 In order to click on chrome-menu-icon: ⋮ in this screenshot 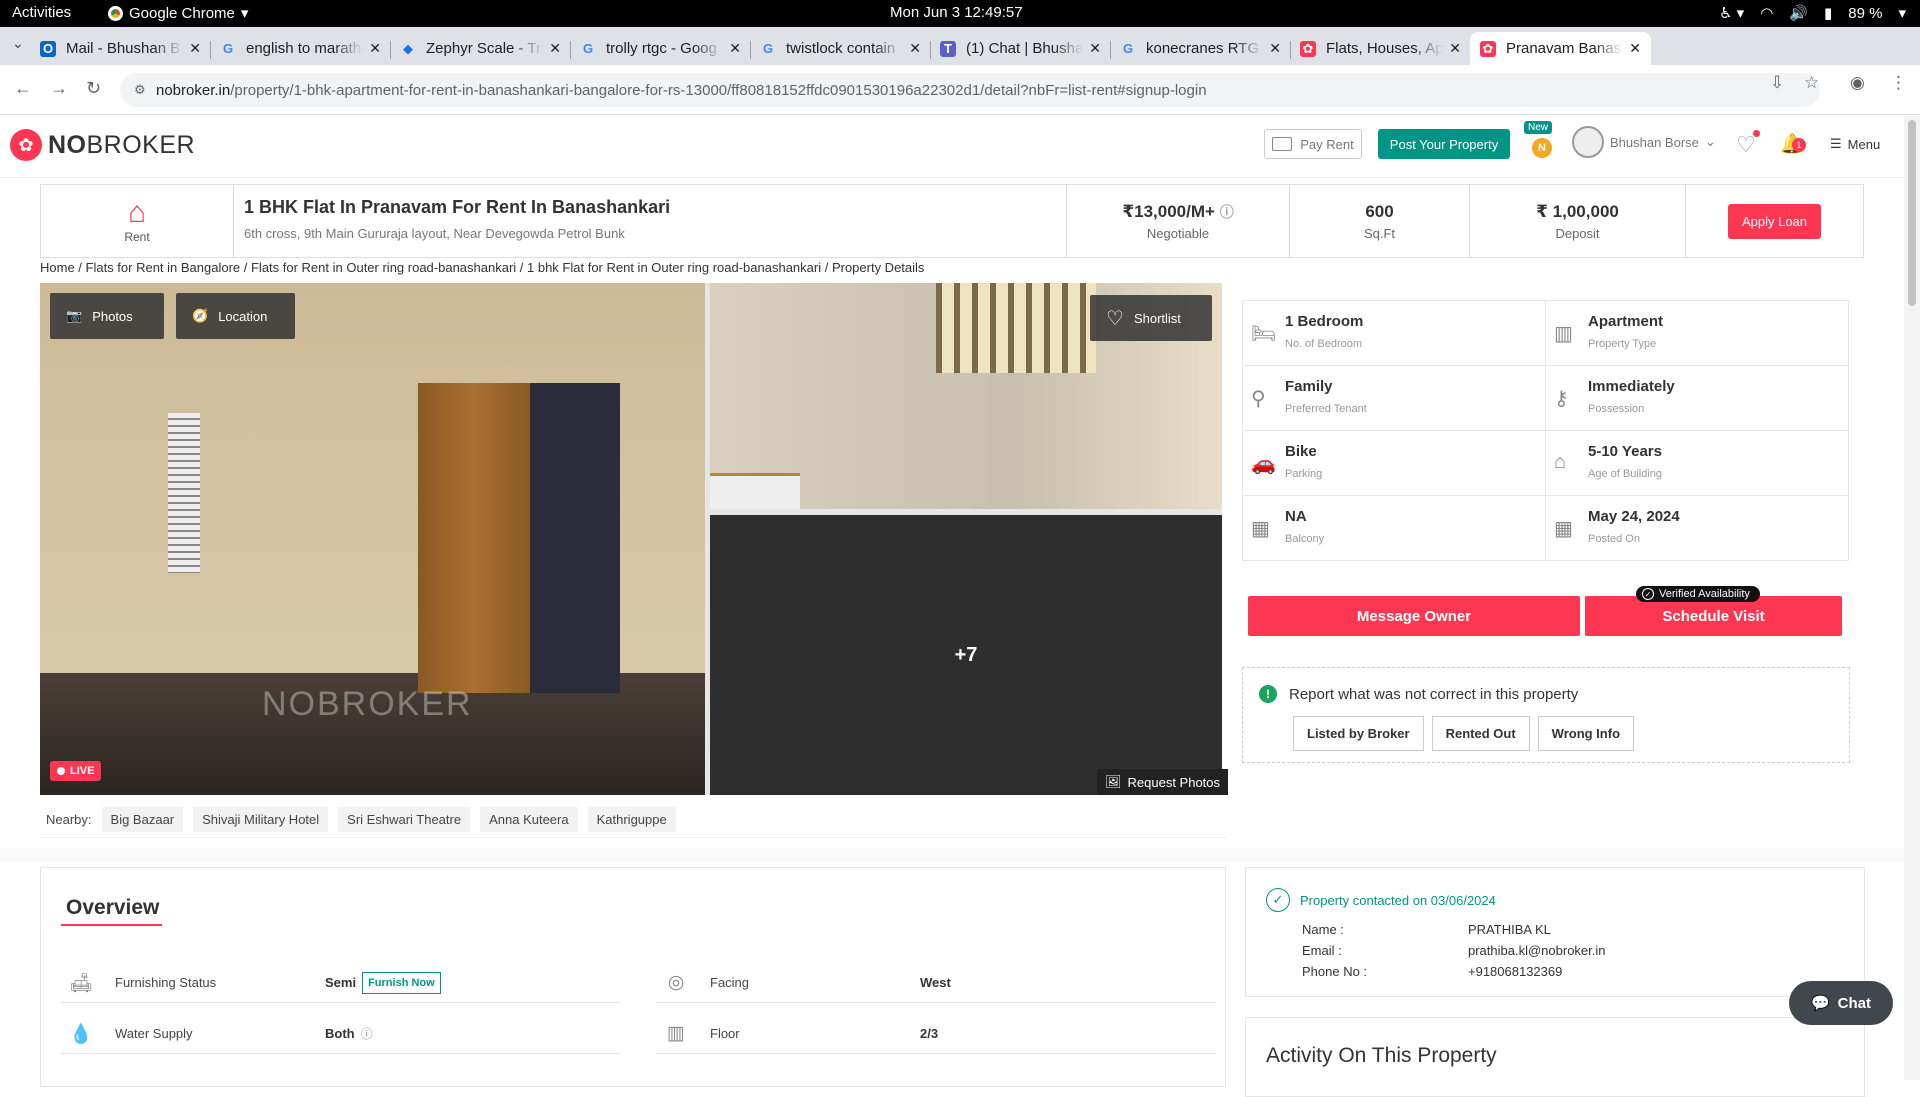, I will do `click(1898, 83)`.